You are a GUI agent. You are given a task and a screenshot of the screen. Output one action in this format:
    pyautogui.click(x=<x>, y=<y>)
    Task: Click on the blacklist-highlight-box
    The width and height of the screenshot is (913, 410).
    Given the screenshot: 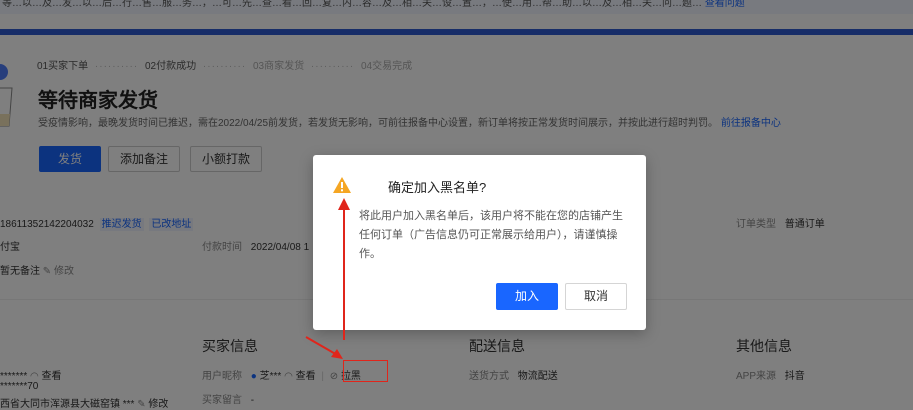 What is the action you would take?
    pyautogui.click(x=365, y=371)
    